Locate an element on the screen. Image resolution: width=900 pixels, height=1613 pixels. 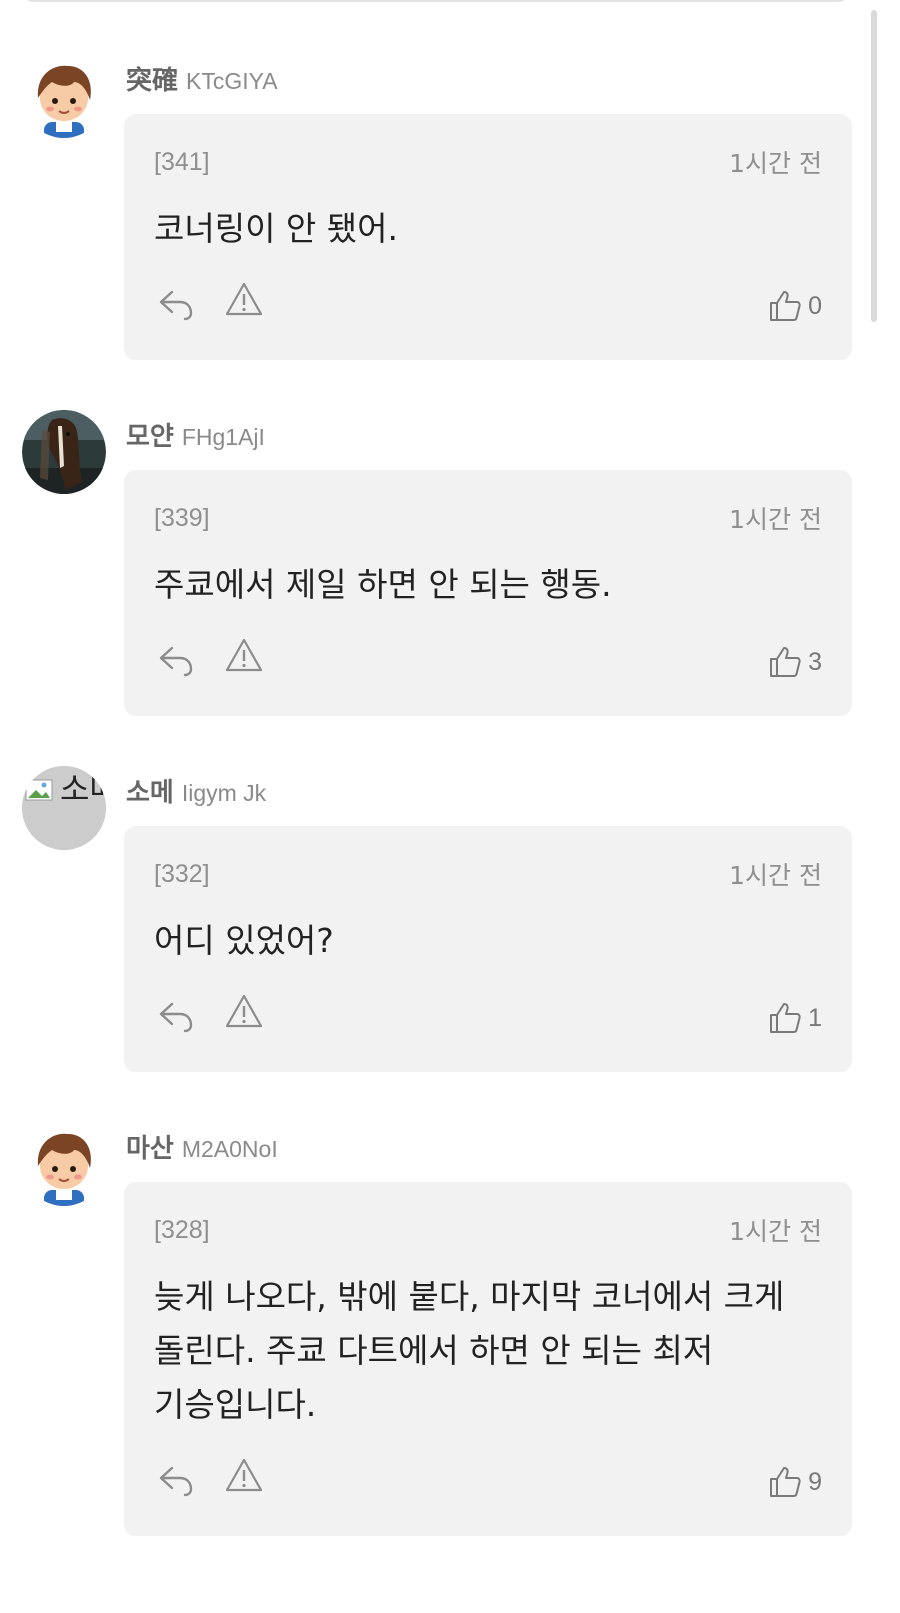
comment-bubble: [341] 1시간 전 코너링이 안 됐어. 0 is located at coordinates (488, 237).